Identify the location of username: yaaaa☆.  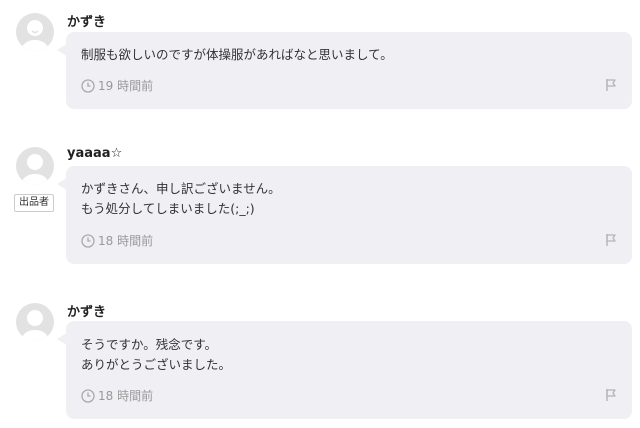
(94, 153).